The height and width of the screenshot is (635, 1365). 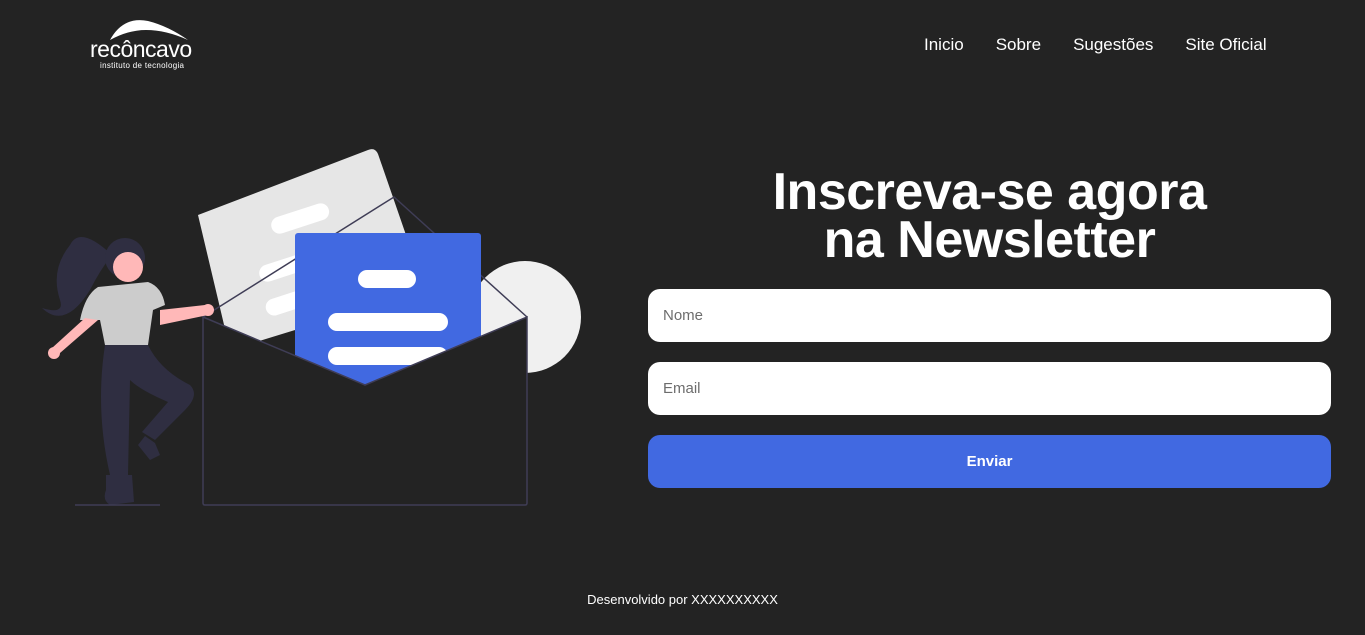 What do you see at coordinates (142, 65) in the screenshot?
I see `brand-subtitle: instituto de tecnologia` at bounding box center [142, 65].